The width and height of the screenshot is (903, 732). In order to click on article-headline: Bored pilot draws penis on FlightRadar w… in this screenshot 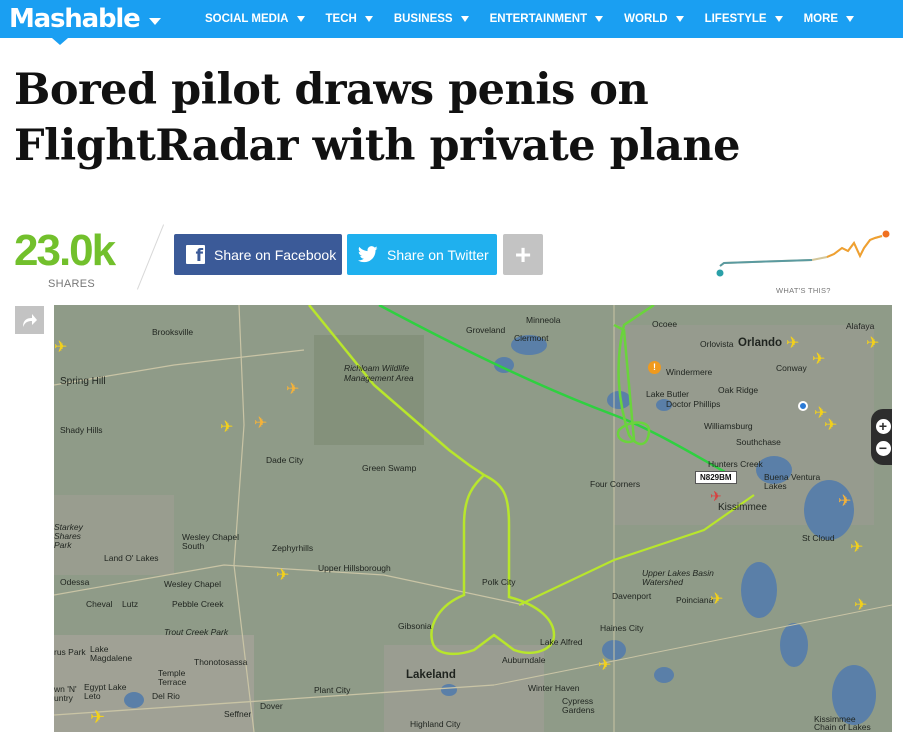, I will do `click(377, 118)`.